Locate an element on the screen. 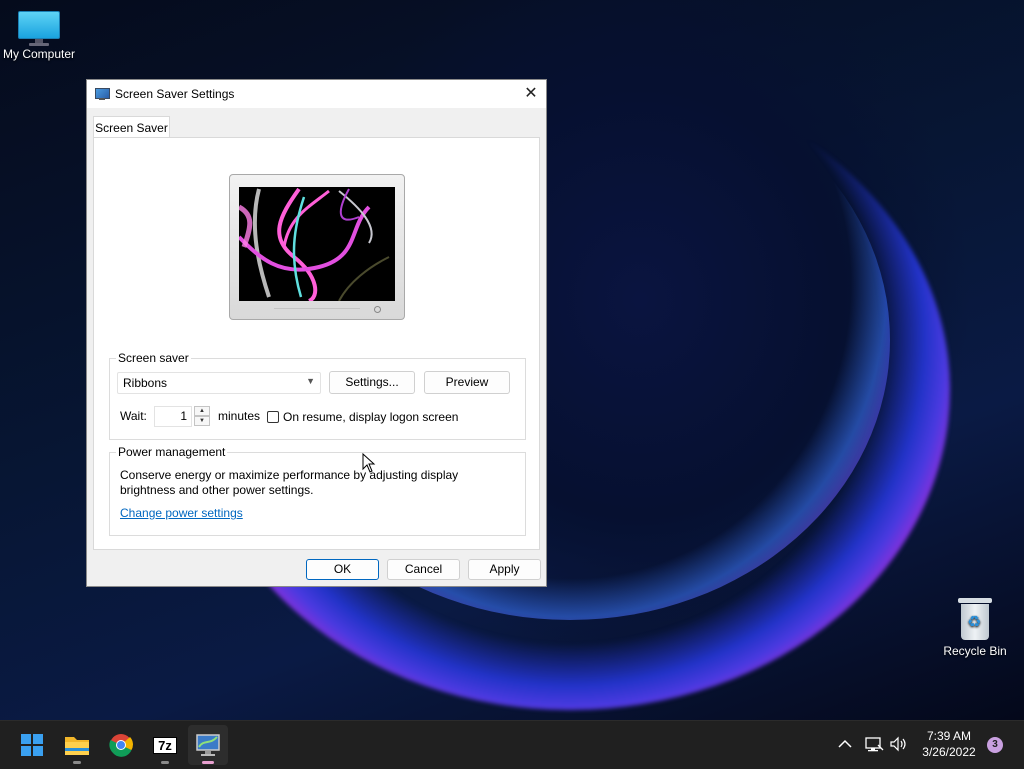 The width and height of the screenshot is (1024, 769). screen-saver-selected: Ribbons is located at coordinates (145, 383).